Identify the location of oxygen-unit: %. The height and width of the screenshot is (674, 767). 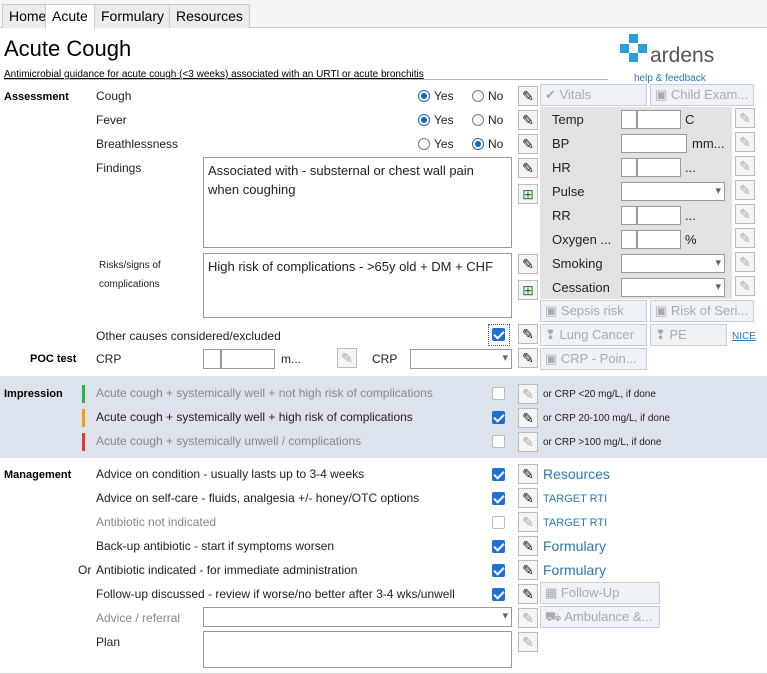
(691, 239).